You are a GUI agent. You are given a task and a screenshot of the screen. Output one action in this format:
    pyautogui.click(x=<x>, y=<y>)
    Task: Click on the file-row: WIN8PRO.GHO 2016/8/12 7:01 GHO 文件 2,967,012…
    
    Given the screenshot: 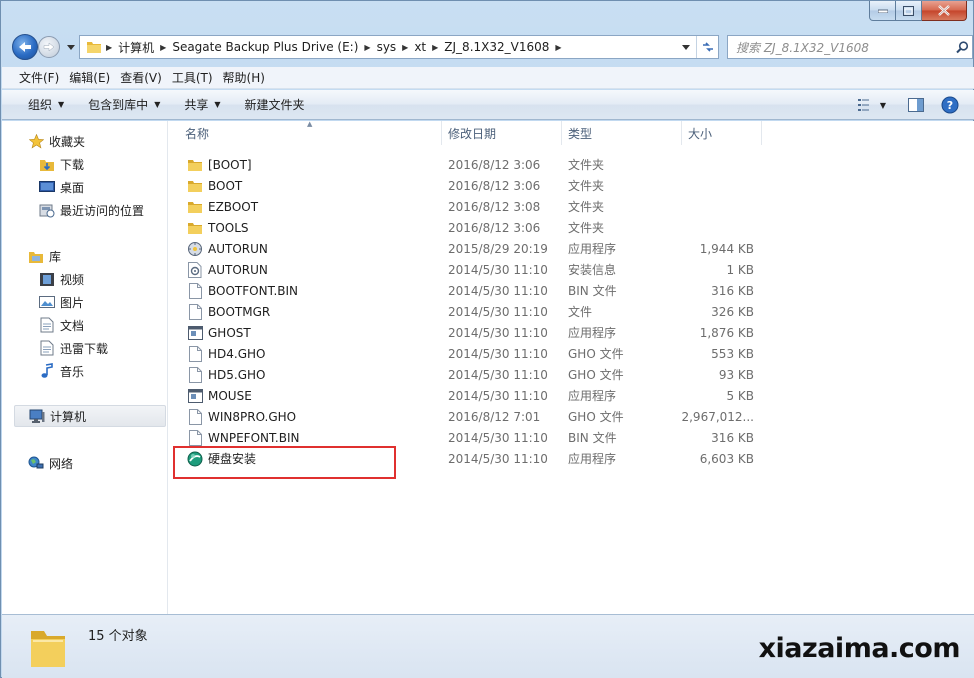 What is the action you would take?
    pyautogui.click(x=474, y=416)
    